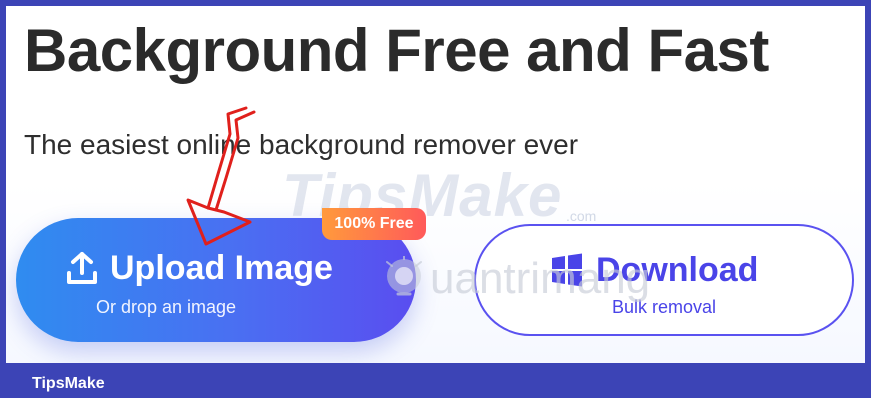 The height and width of the screenshot is (398, 871). Describe the element at coordinates (221, 268) in the screenshot. I see `upload-button-label: Upload Image` at that location.